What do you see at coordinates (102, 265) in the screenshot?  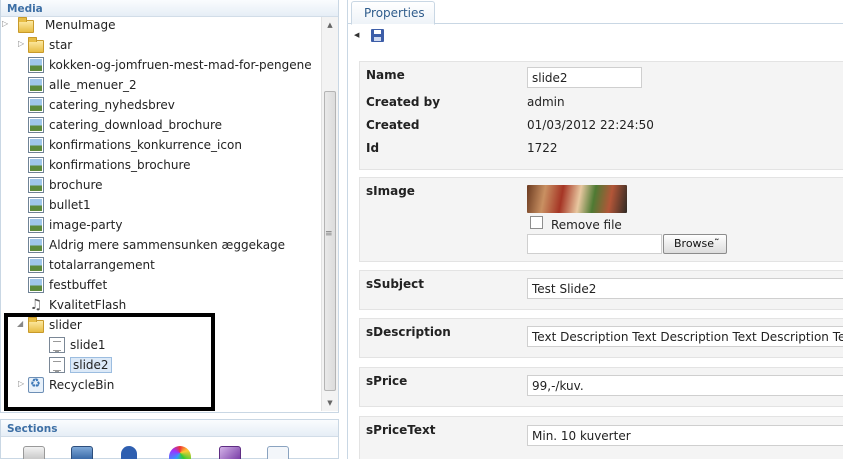 I see `tree-item-label: totalarrangement` at bounding box center [102, 265].